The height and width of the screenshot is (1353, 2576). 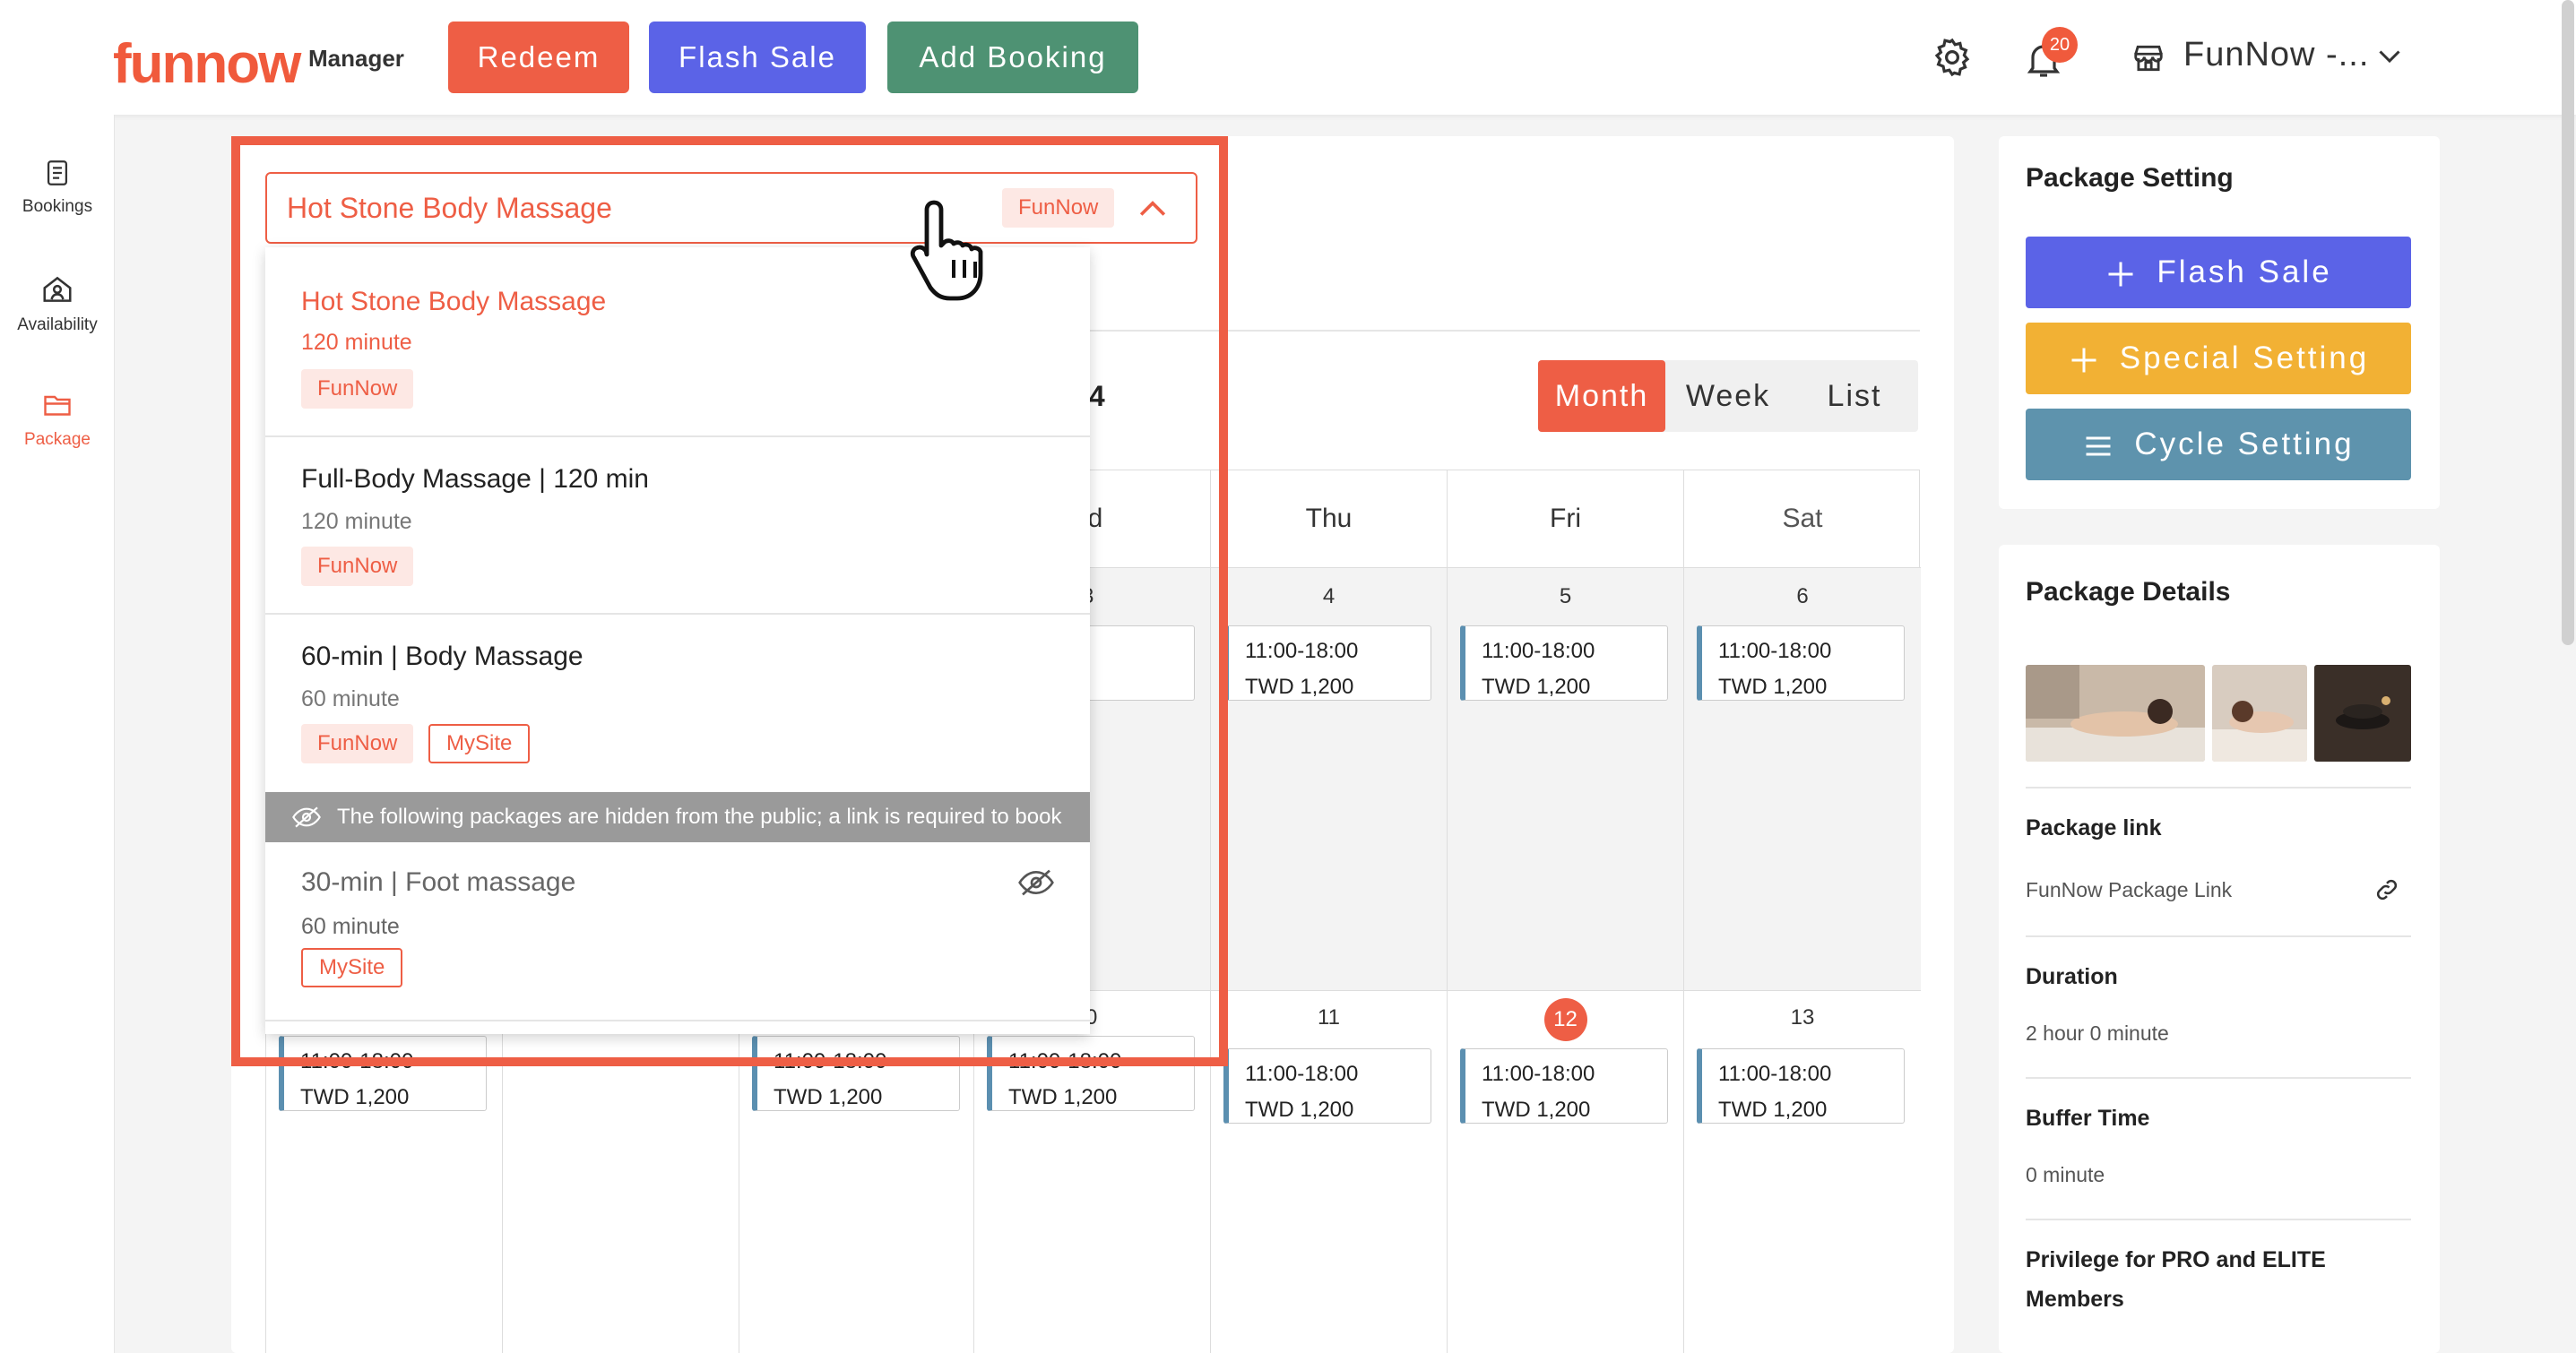 I want to click on package-option-name: 60-min | Body Massage, so click(x=442, y=656).